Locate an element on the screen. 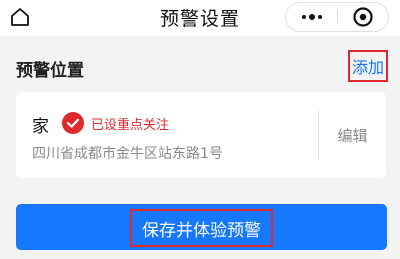 Image resolution: width=400 pixels, height=259 pixels. close-button is located at coordinates (363, 17).